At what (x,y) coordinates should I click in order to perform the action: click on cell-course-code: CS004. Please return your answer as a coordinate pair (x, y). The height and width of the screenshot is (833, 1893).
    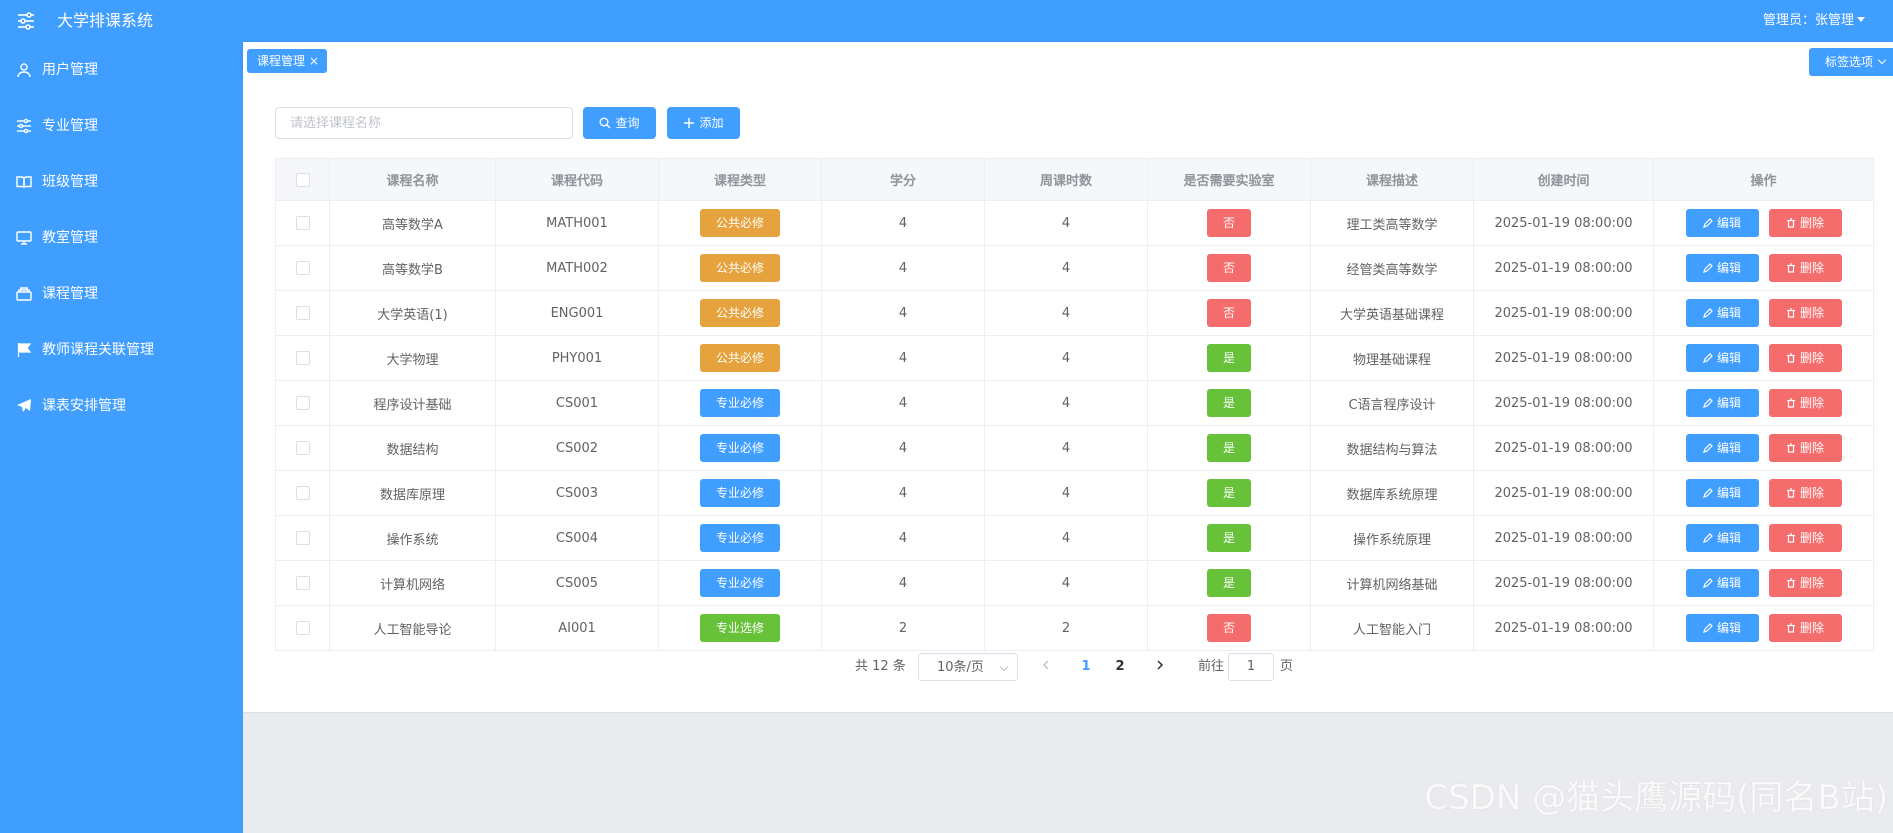
    Looking at the image, I should click on (577, 538).